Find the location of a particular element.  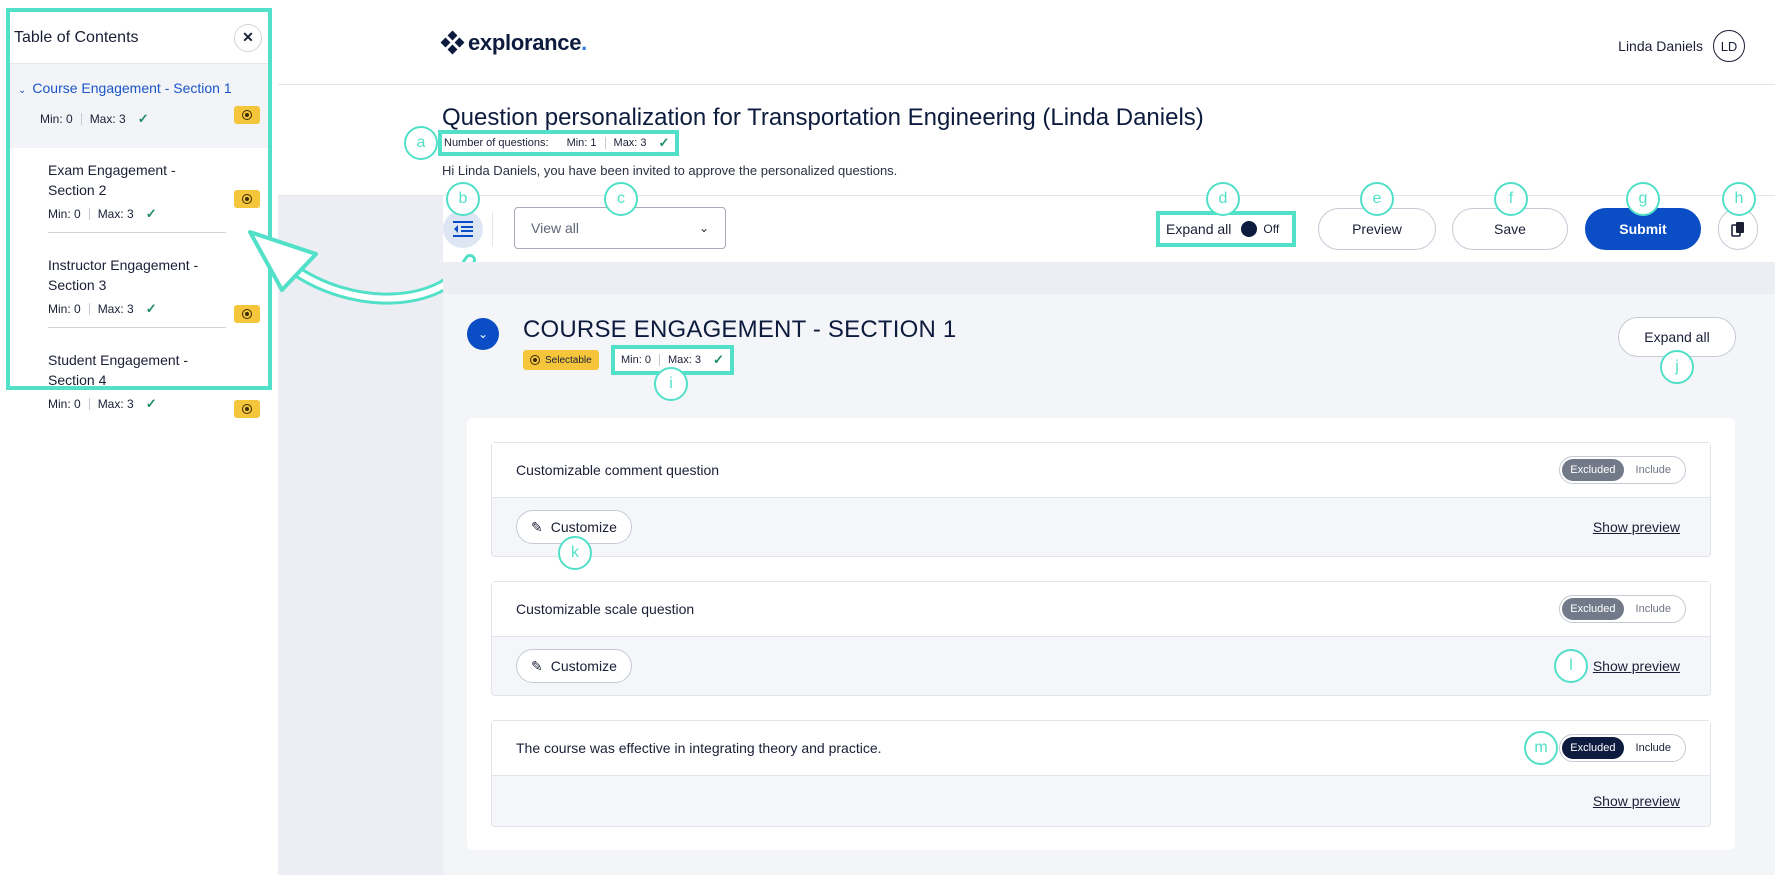

toc-item-label: Course Engagement - Section 1 is located at coordinates (132, 88).